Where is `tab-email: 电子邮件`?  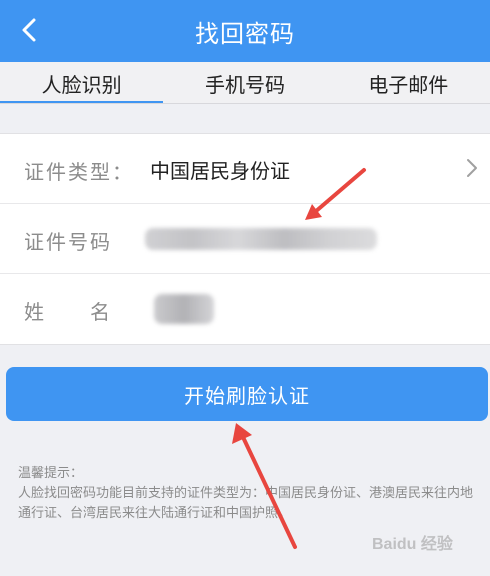
tab-email: 电子邮件 is located at coordinates (408, 83).